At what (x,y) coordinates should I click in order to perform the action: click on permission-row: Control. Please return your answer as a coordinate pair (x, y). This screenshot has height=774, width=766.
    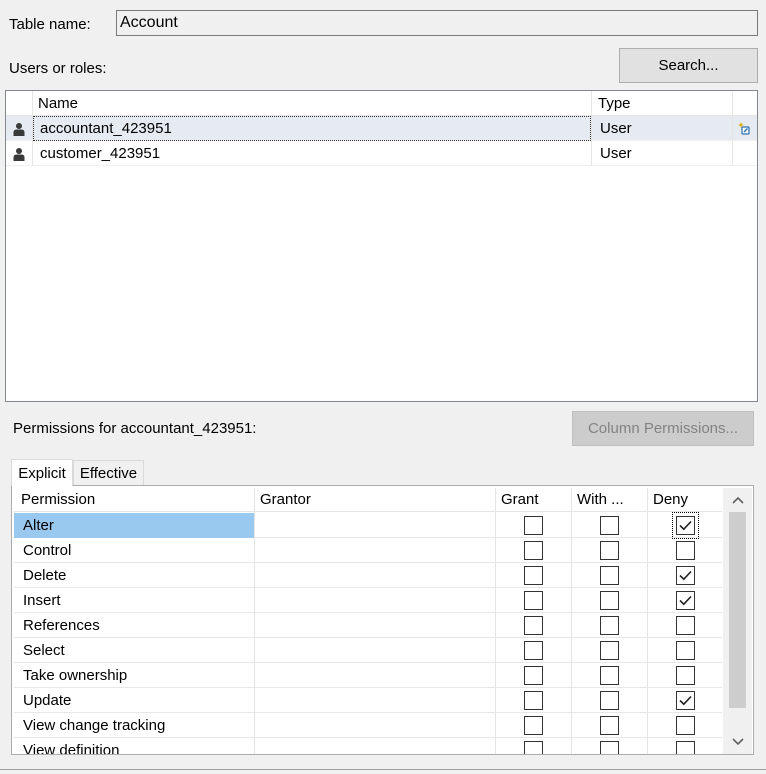
    Looking at the image, I should click on (368, 550).